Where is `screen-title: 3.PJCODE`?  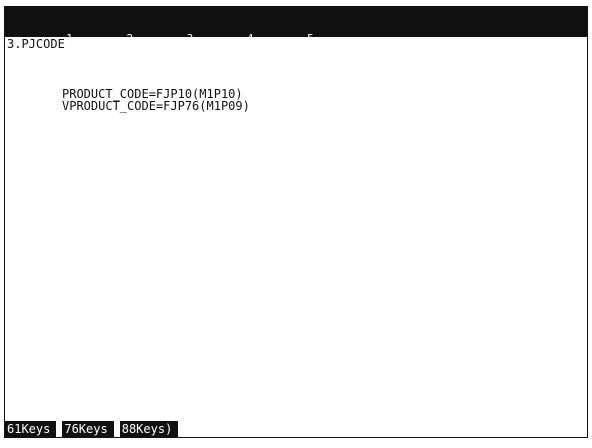
screen-title: 3.PJCODE is located at coordinates (36, 44).